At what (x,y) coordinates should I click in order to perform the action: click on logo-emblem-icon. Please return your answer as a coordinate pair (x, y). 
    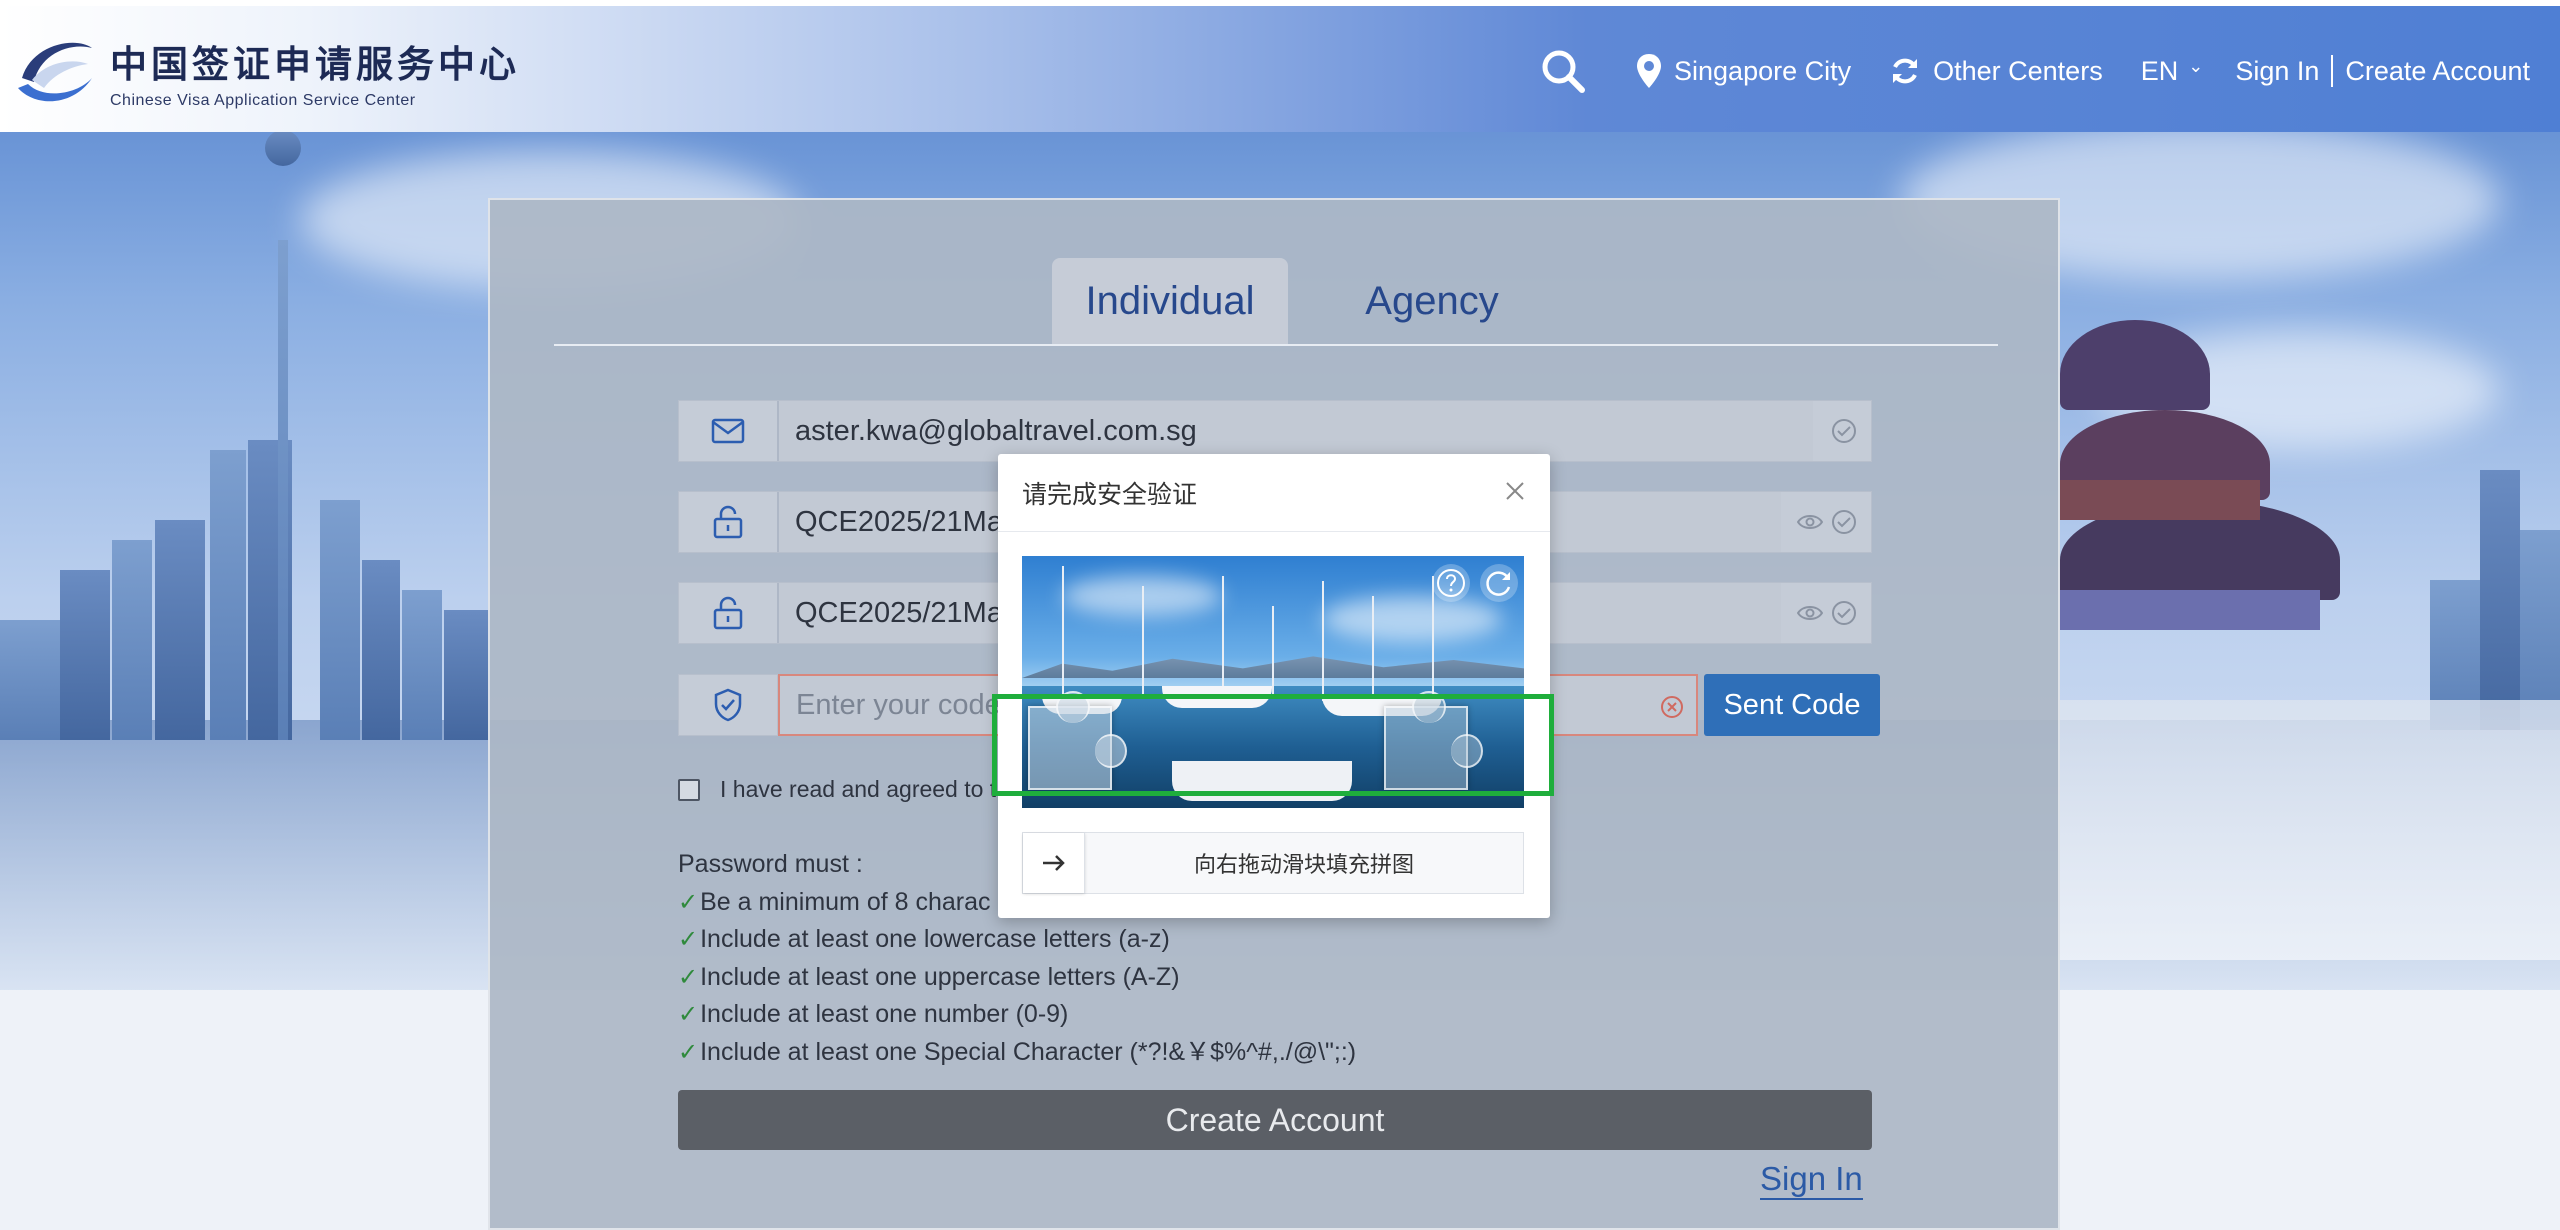
    Looking at the image, I should click on (56, 72).